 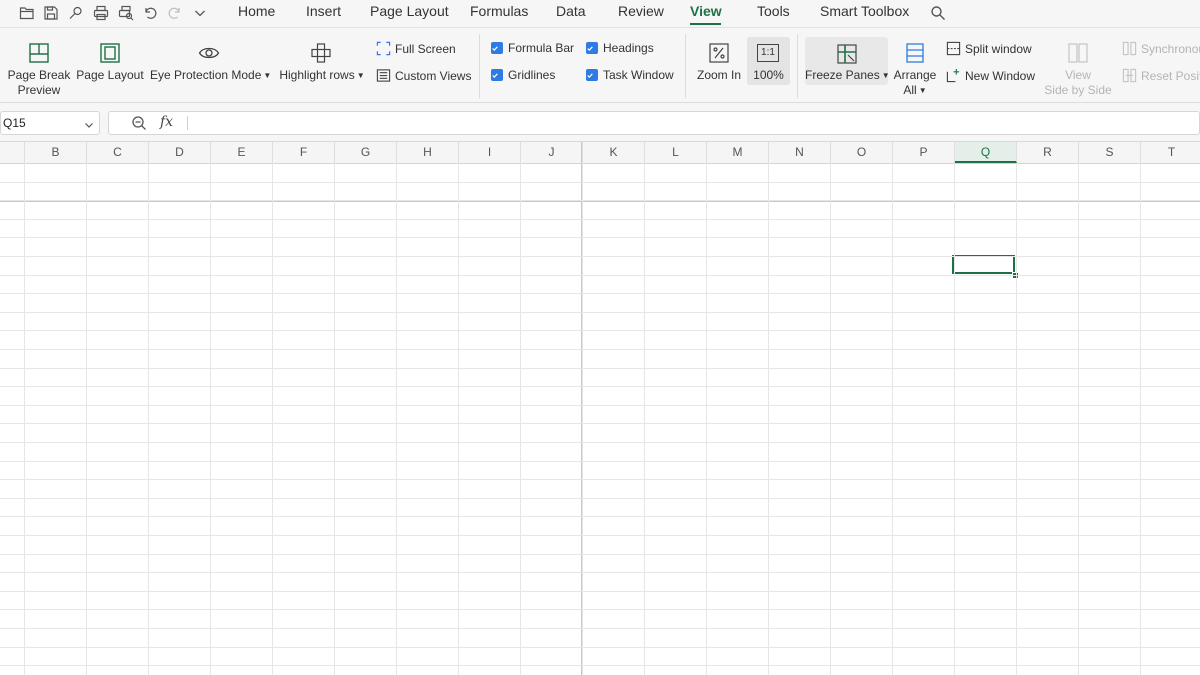 I want to click on headings-label: Headings, so click(x=628, y=48).